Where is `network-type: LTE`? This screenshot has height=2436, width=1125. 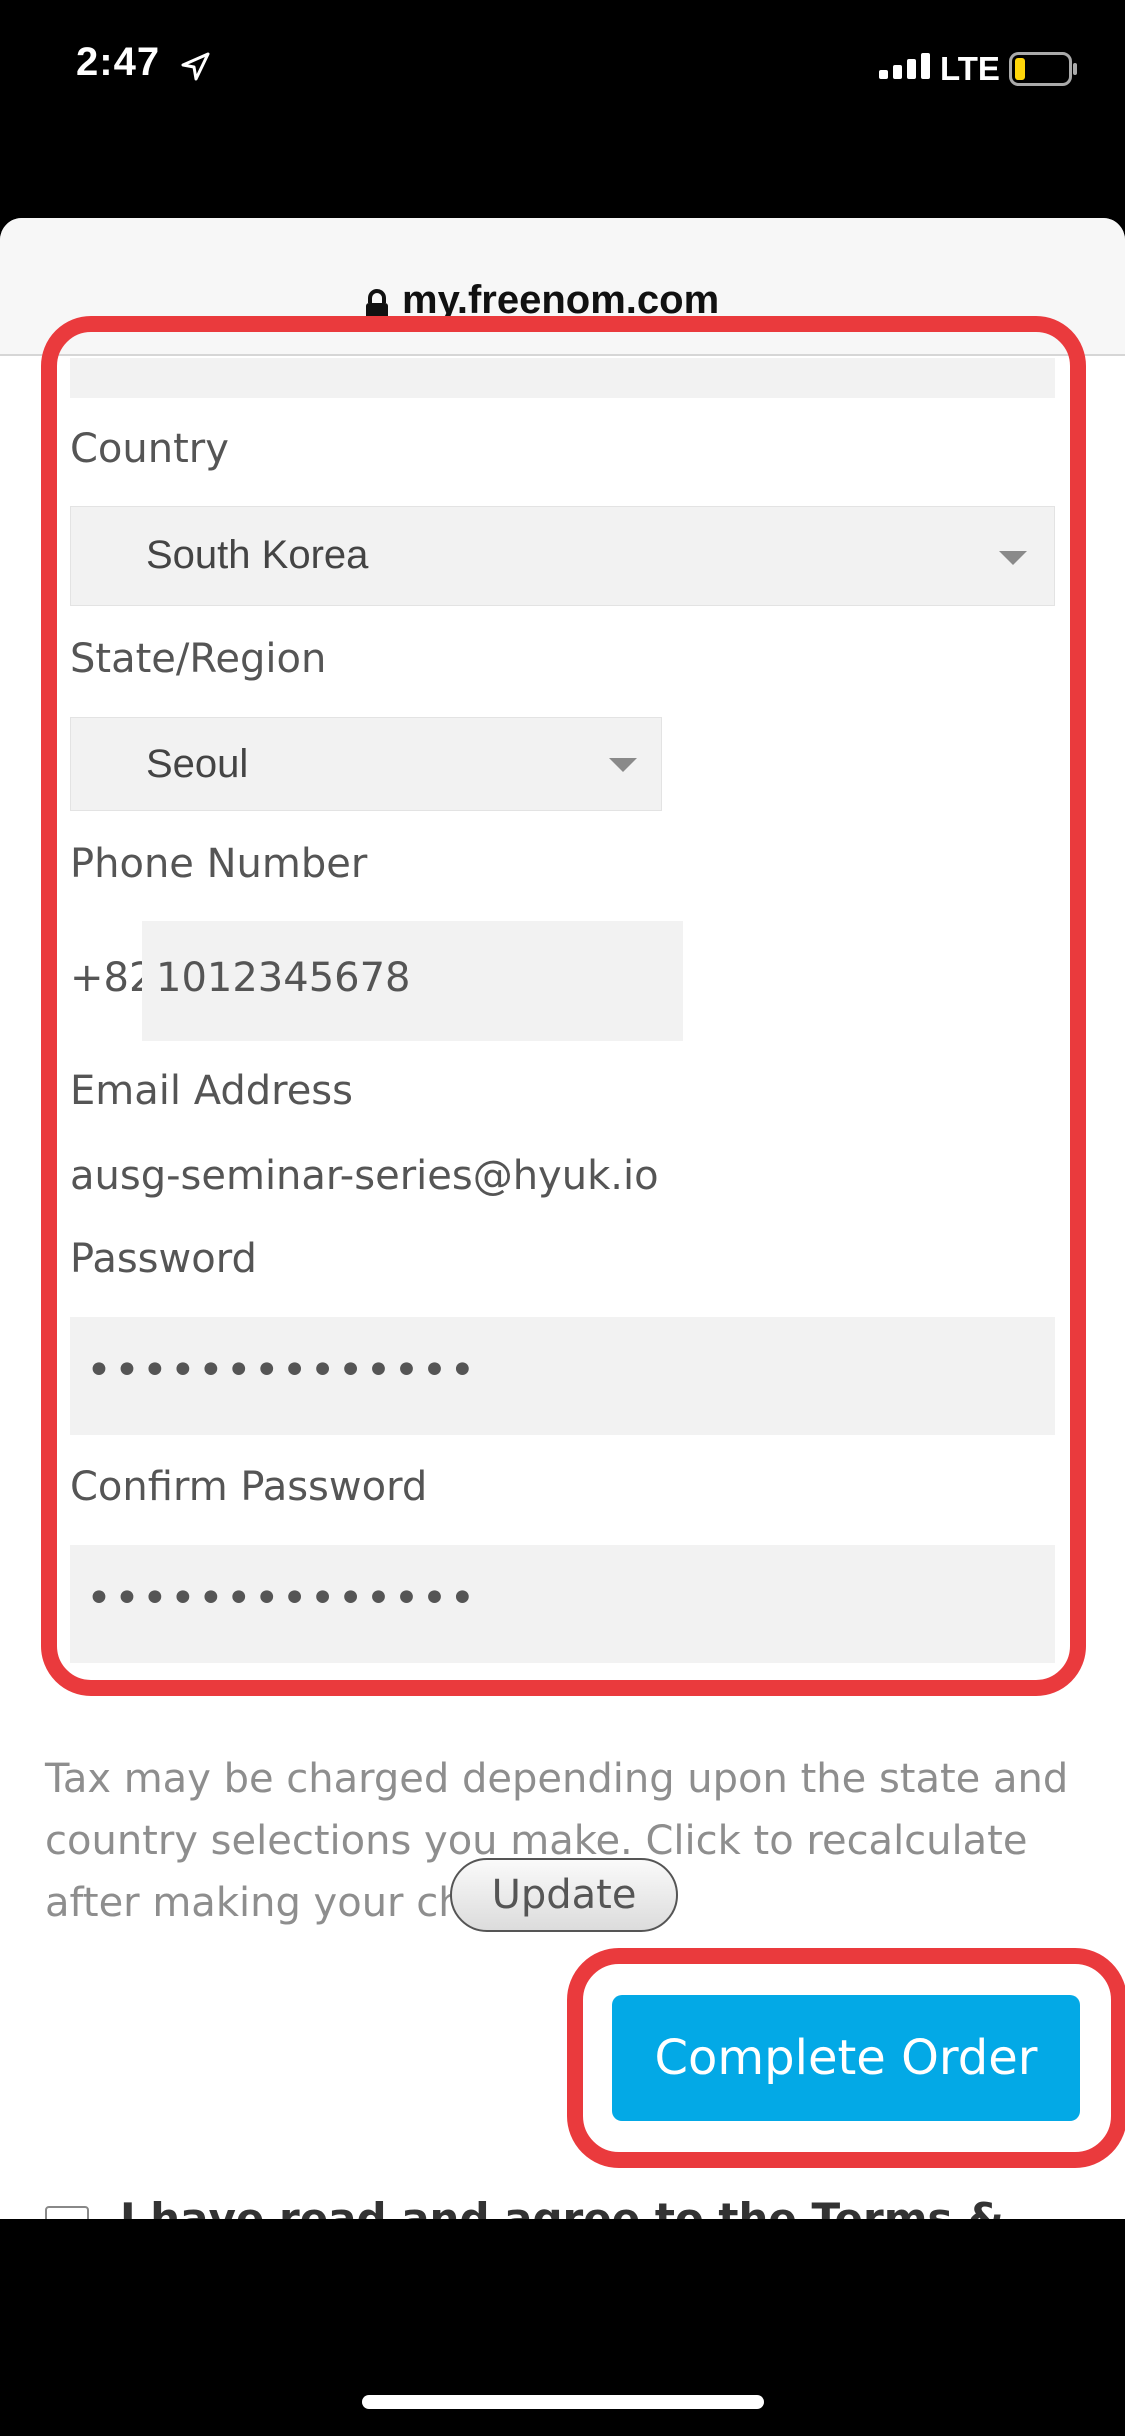 network-type: LTE is located at coordinates (970, 68).